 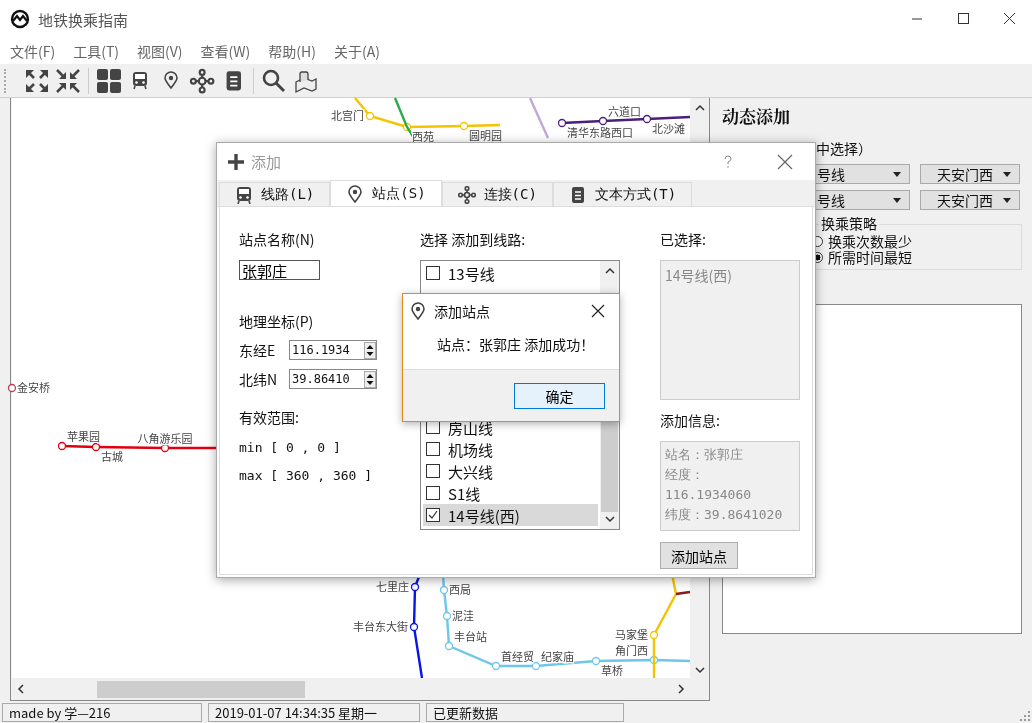 What do you see at coordinates (510, 493) in the screenshot?
I see `list-item: S1线` at bounding box center [510, 493].